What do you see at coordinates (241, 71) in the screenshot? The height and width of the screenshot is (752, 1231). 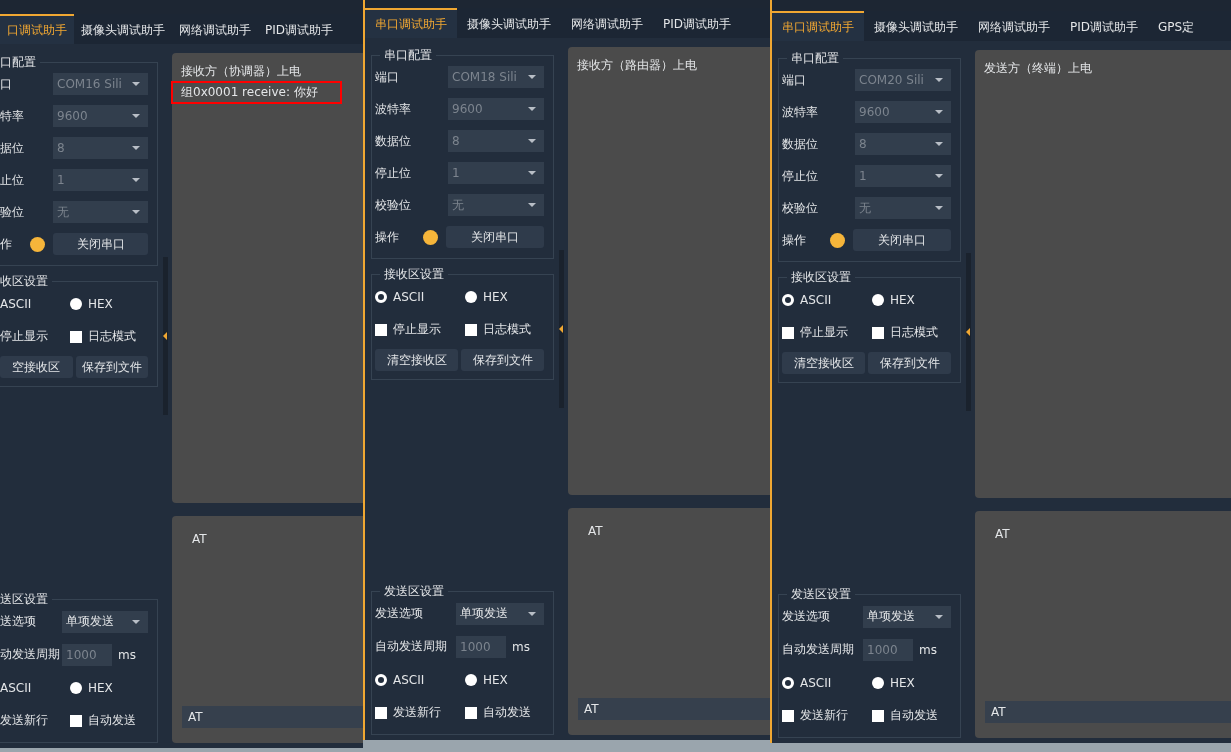 I see `receive-line: 接收方（协调器）上电` at bounding box center [241, 71].